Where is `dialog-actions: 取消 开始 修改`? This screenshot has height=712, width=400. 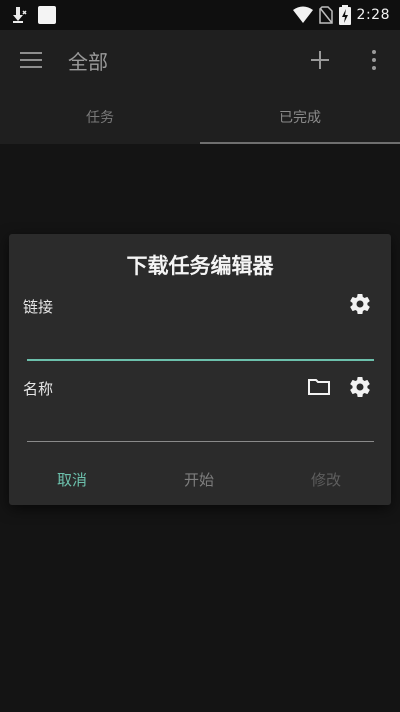 dialog-actions: 取消 开始 修改 is located at coordinates (200, 478).